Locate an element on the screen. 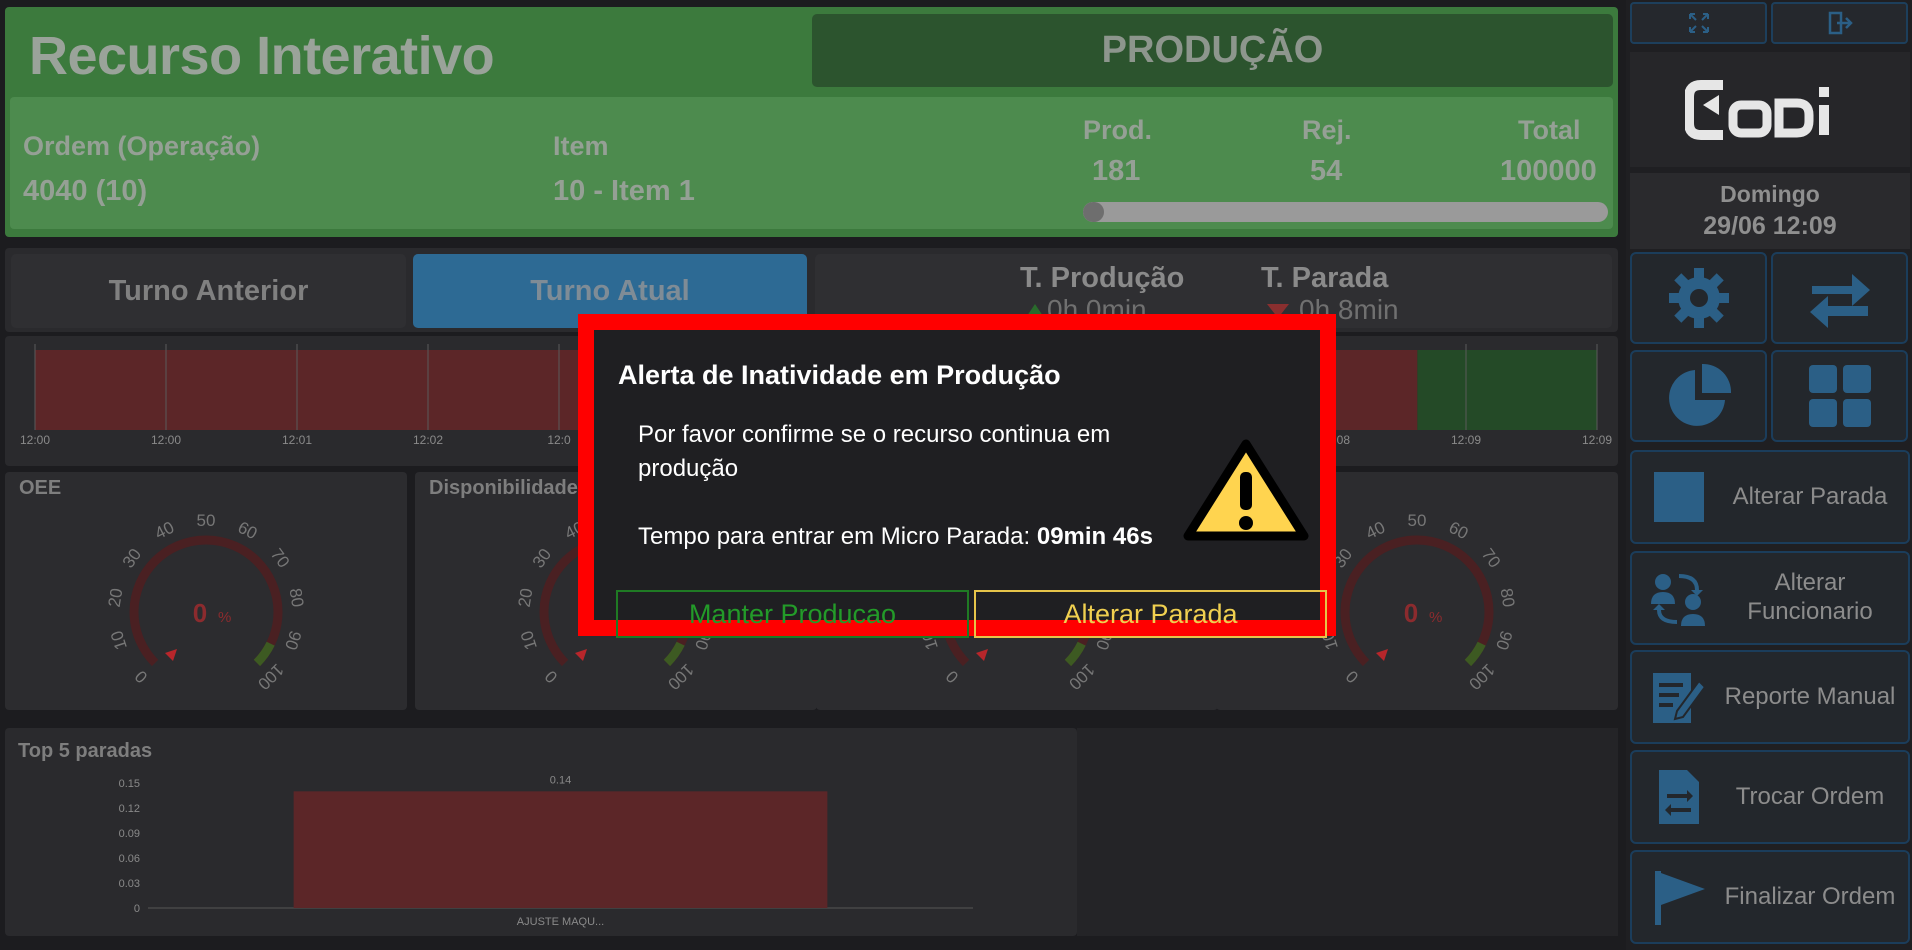  change-order-button: Trocar Ordem is located at coordinates (1770, 797).